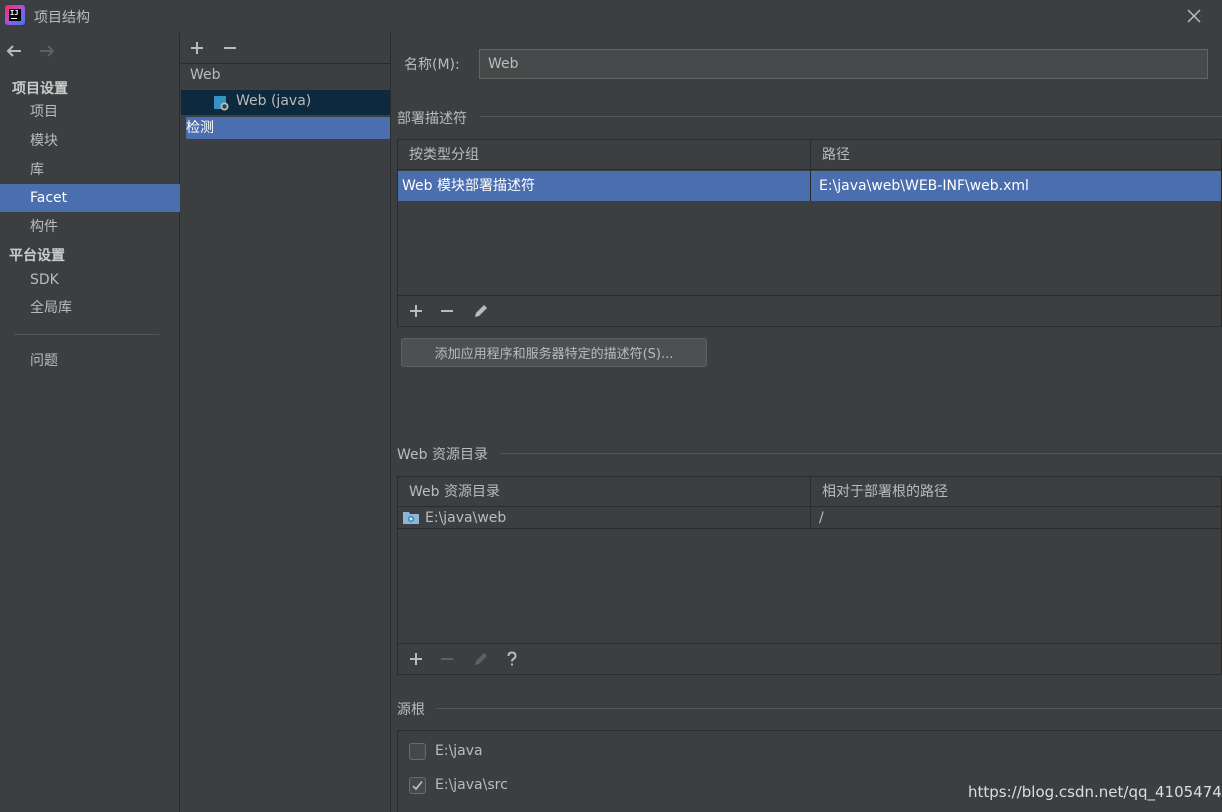 The width and height of the screenshot is (1222, 812). What do you see at coordinates (14, 51) in the screenshot?
I see `back-arrow-icon` at bounding box center [14, 51].